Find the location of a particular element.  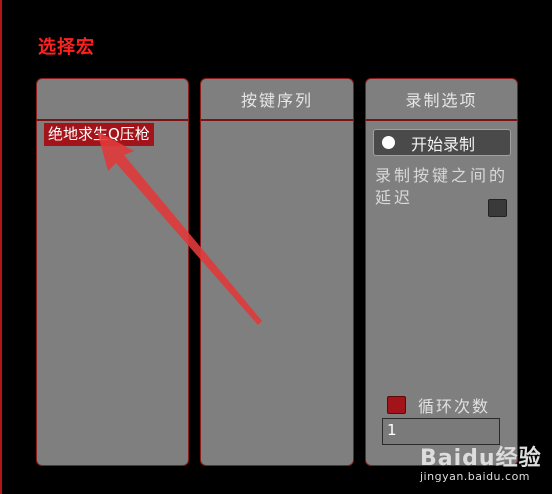

loop-count-checkbox is located at coordinates (396, 405).